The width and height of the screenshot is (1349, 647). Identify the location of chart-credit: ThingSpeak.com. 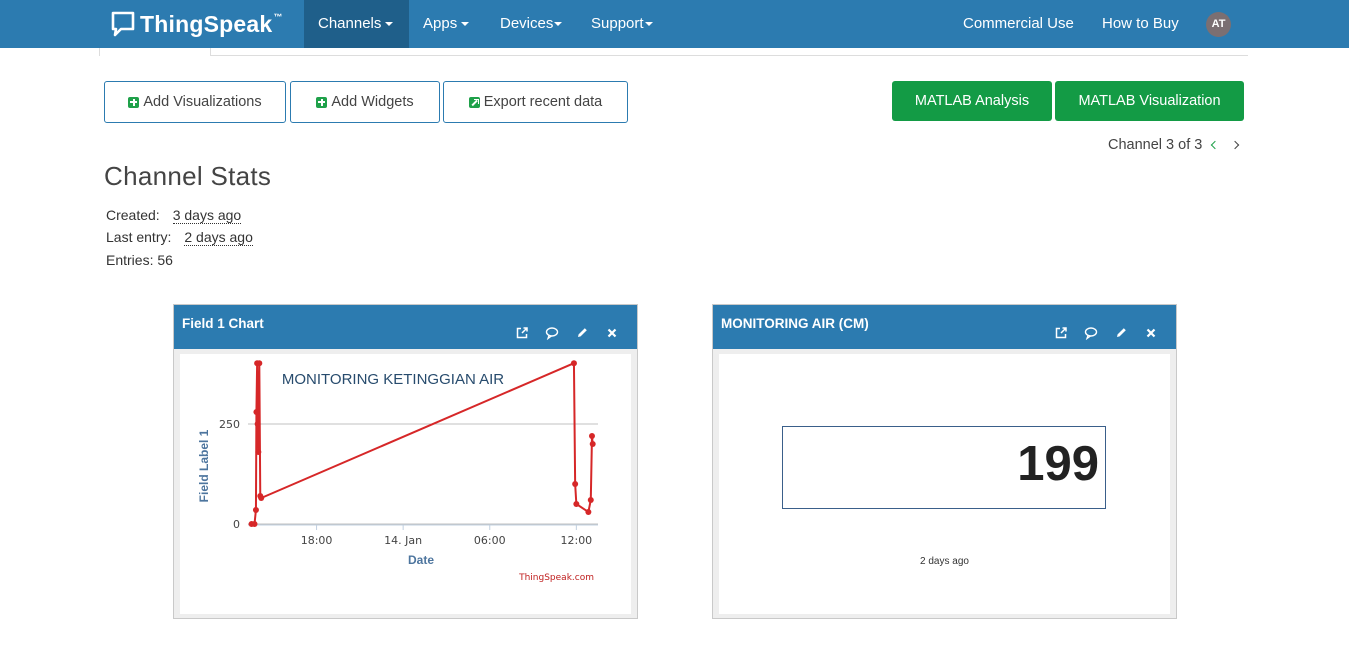
(556, 578).